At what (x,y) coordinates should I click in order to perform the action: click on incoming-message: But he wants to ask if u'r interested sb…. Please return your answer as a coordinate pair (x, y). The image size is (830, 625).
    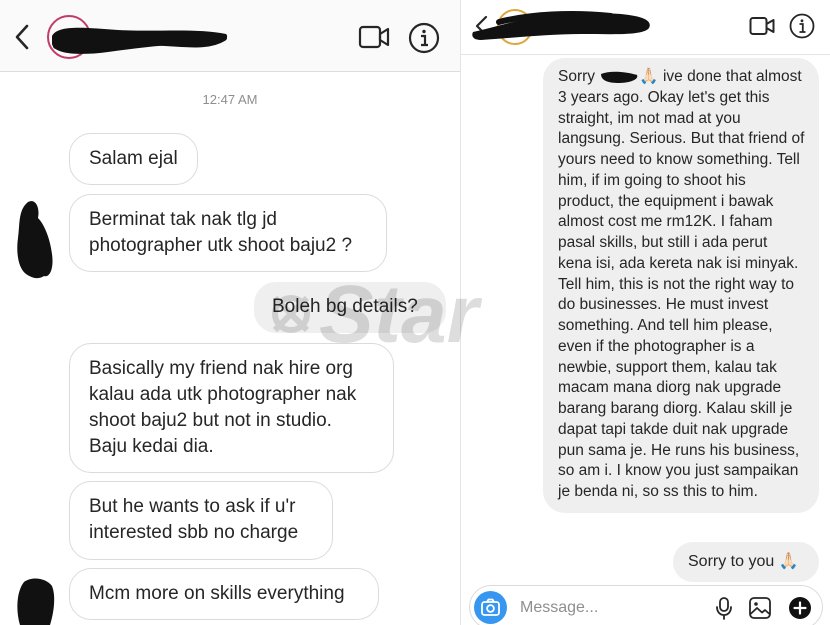
    Looking at the image, I should click on (201, 520).